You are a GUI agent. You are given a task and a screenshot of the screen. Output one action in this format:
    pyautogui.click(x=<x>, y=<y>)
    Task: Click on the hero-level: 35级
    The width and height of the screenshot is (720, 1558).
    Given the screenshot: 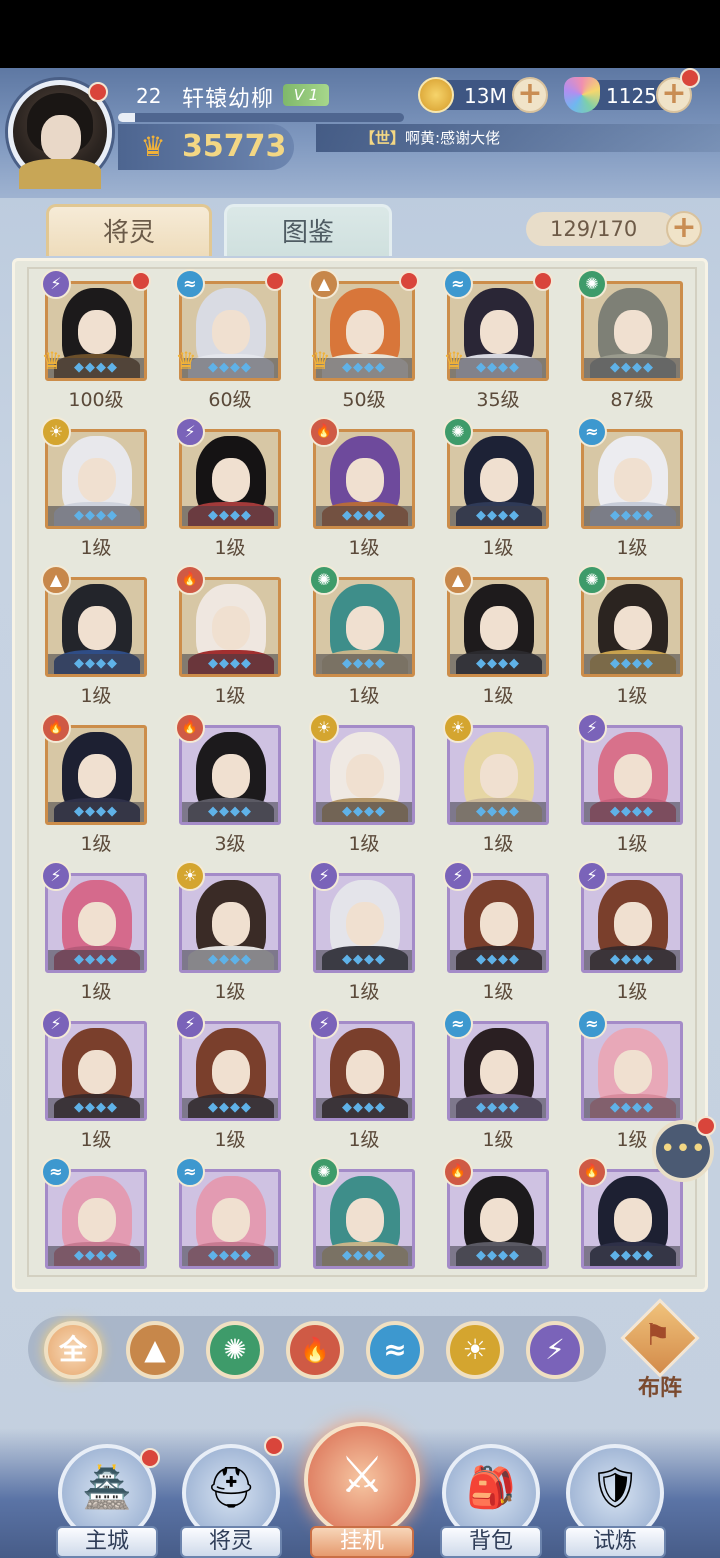 What is the action you would take?
    pyautogui.click(x=498, y=400)
    